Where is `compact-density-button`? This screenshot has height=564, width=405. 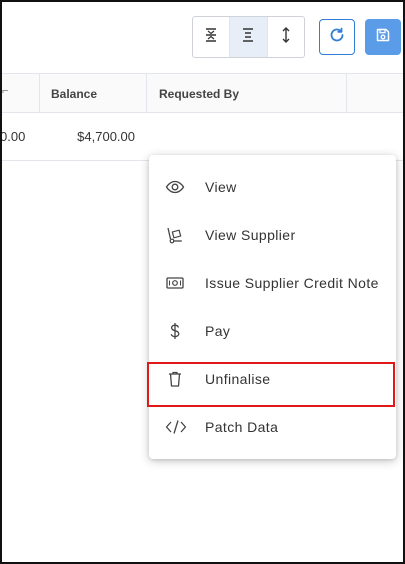 compact-density-button is located at coordinates (212, 37).